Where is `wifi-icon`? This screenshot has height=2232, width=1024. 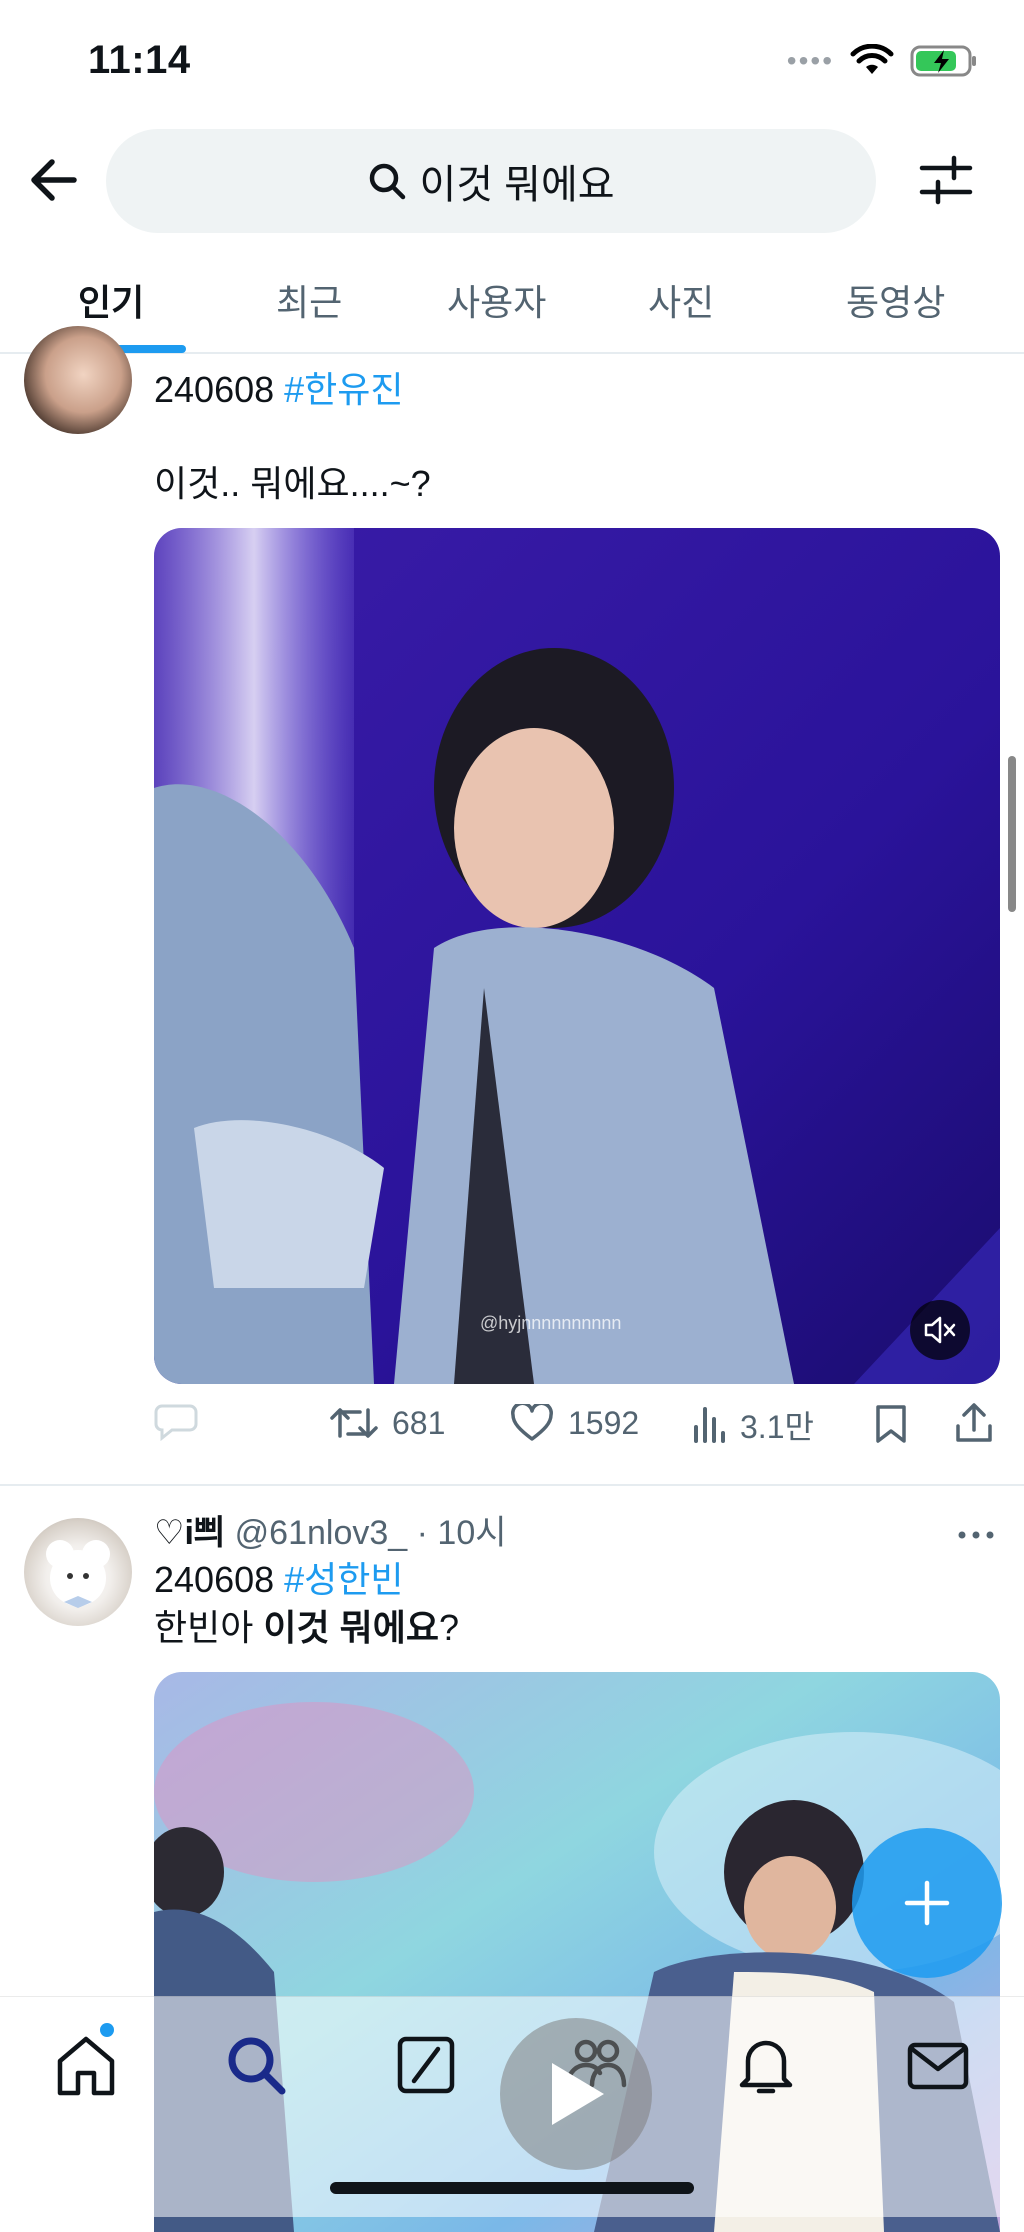 wifi-icon is located at coordinates (872, 59).